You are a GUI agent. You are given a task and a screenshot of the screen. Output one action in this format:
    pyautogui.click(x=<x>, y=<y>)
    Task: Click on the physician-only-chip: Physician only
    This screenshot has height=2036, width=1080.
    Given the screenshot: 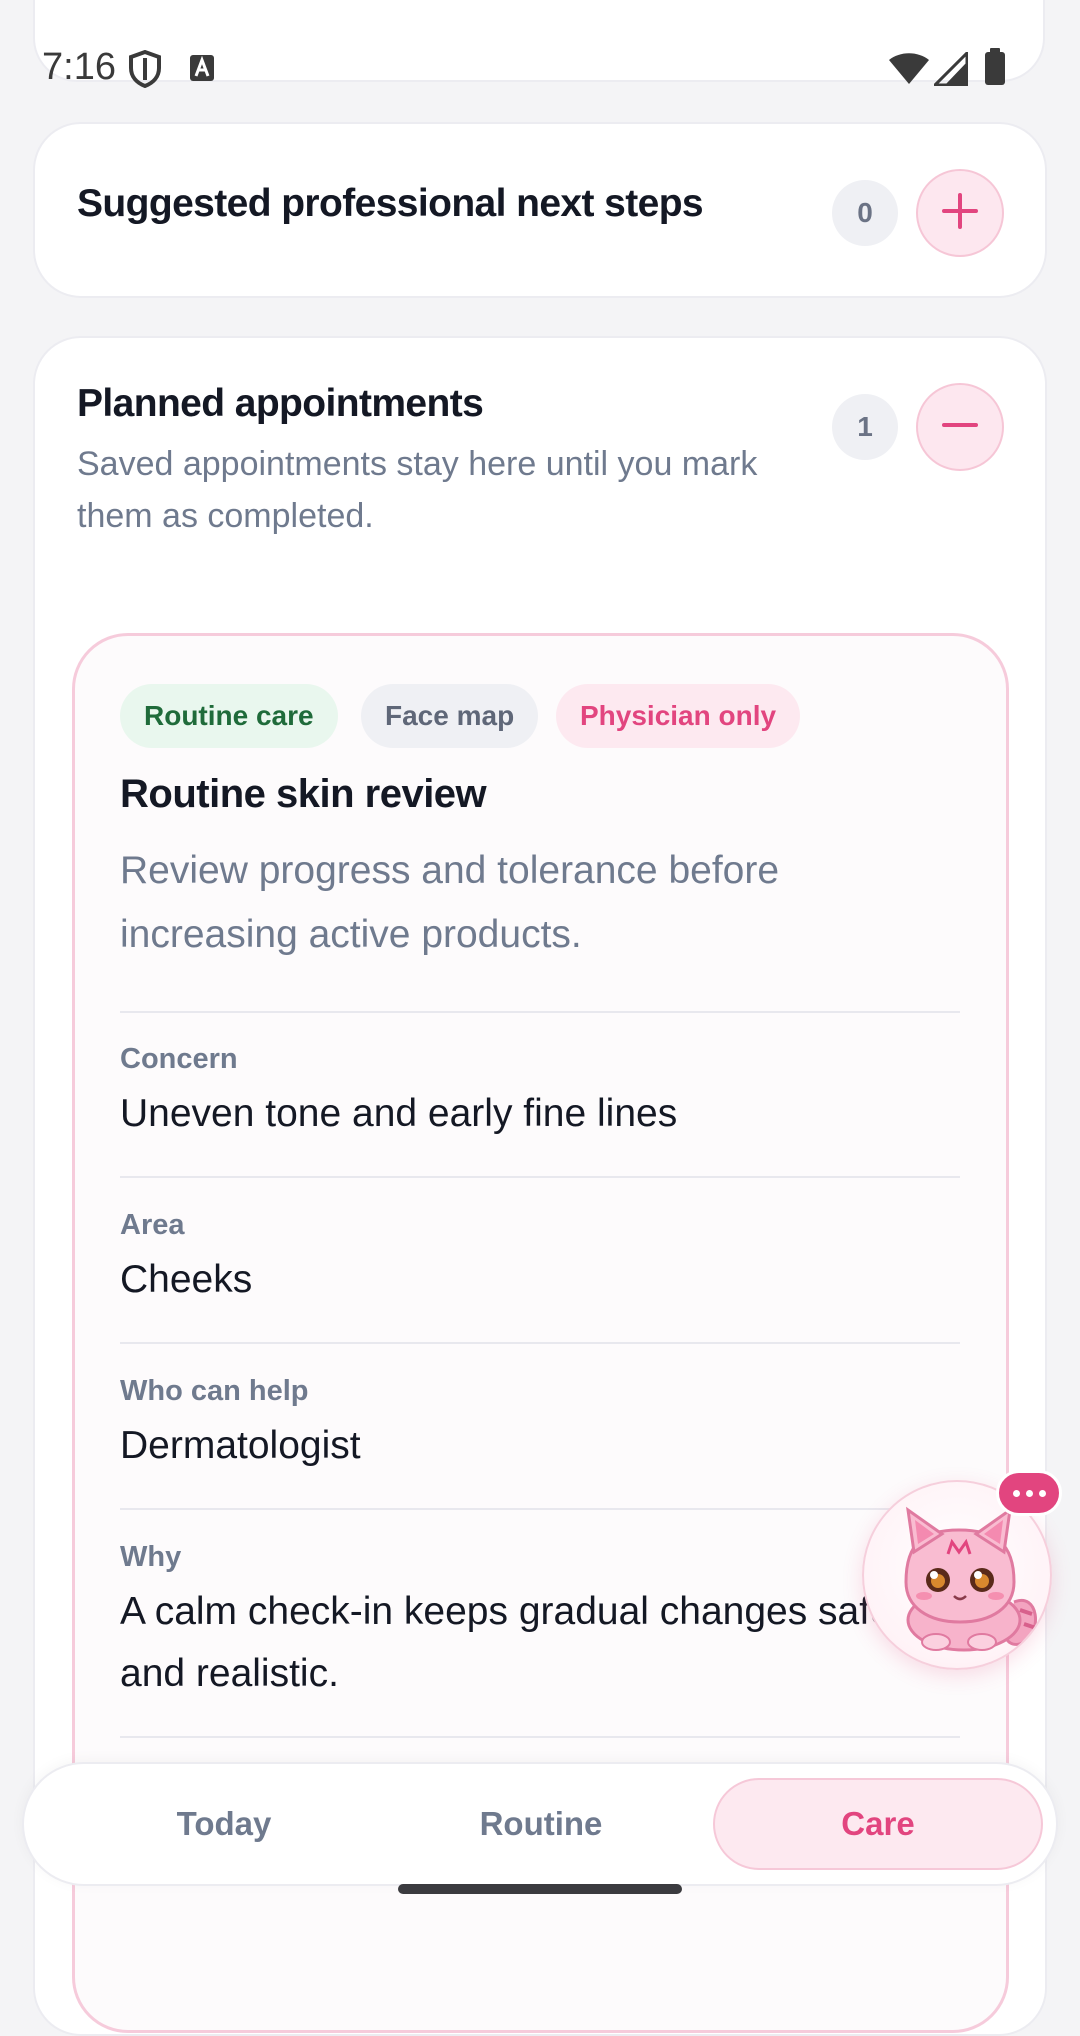 What is the action you would take?
    pyautogui.click(x=678, y=716)
    